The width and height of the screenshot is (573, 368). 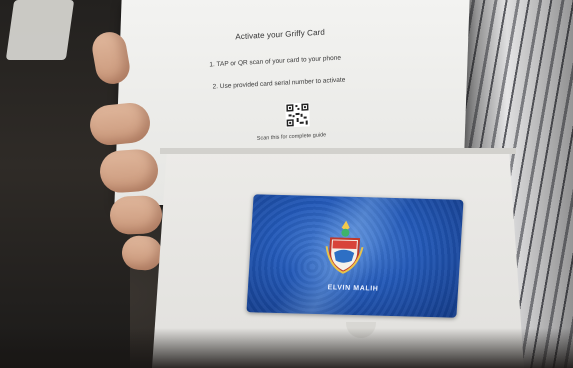 I want to click on thumb, so click(x=111, y=58).